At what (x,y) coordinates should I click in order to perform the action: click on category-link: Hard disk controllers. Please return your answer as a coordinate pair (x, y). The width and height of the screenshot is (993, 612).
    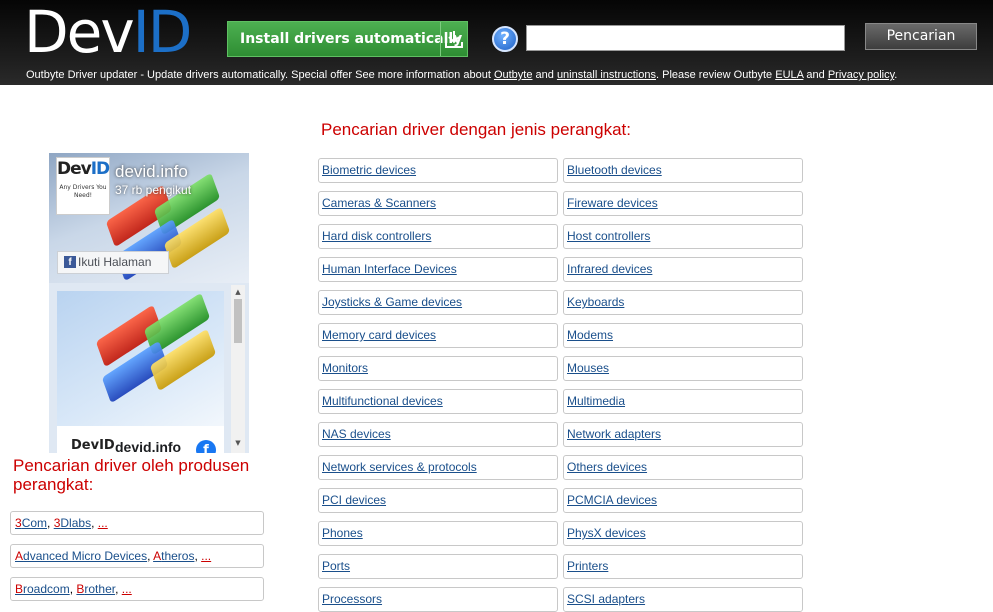
    Looking at the image, I should click on (376, 236).